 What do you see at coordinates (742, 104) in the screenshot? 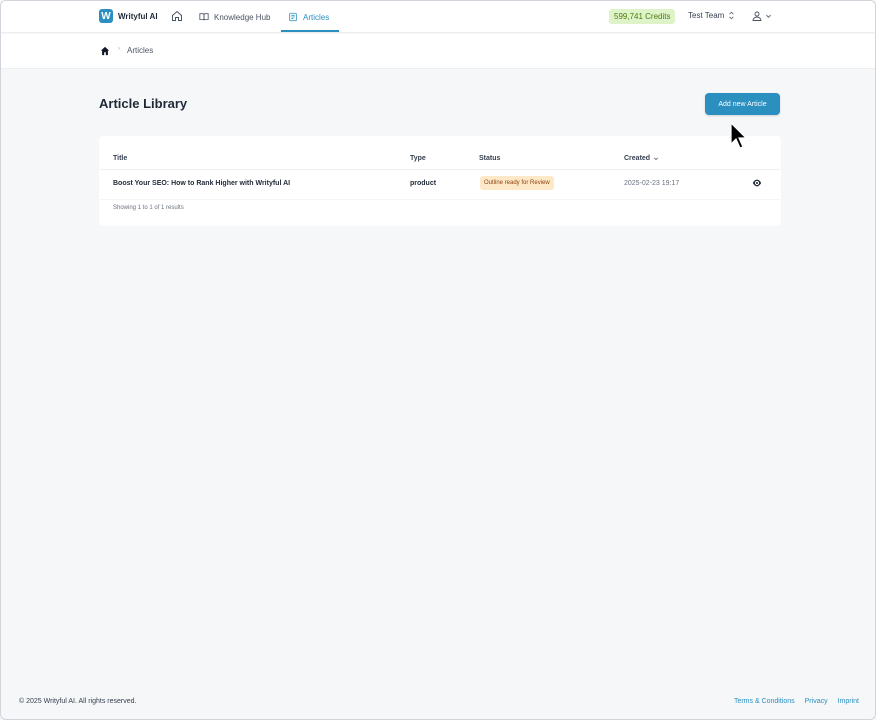
I see `add-new-article-button: Add new Article` at bounding box center [742, 104].